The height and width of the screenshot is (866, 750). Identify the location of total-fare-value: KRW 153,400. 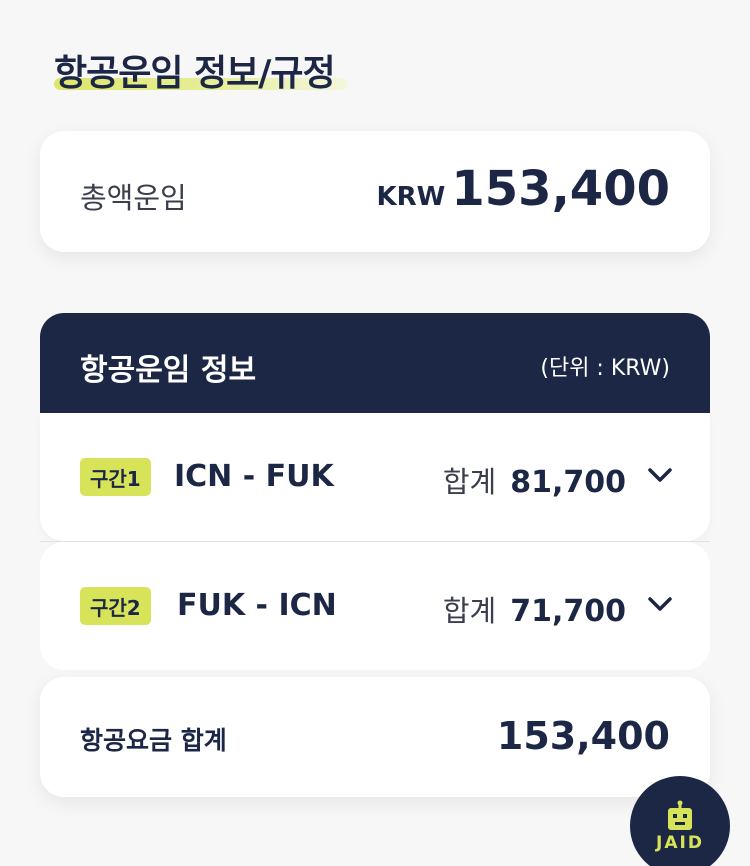
(523, 189).